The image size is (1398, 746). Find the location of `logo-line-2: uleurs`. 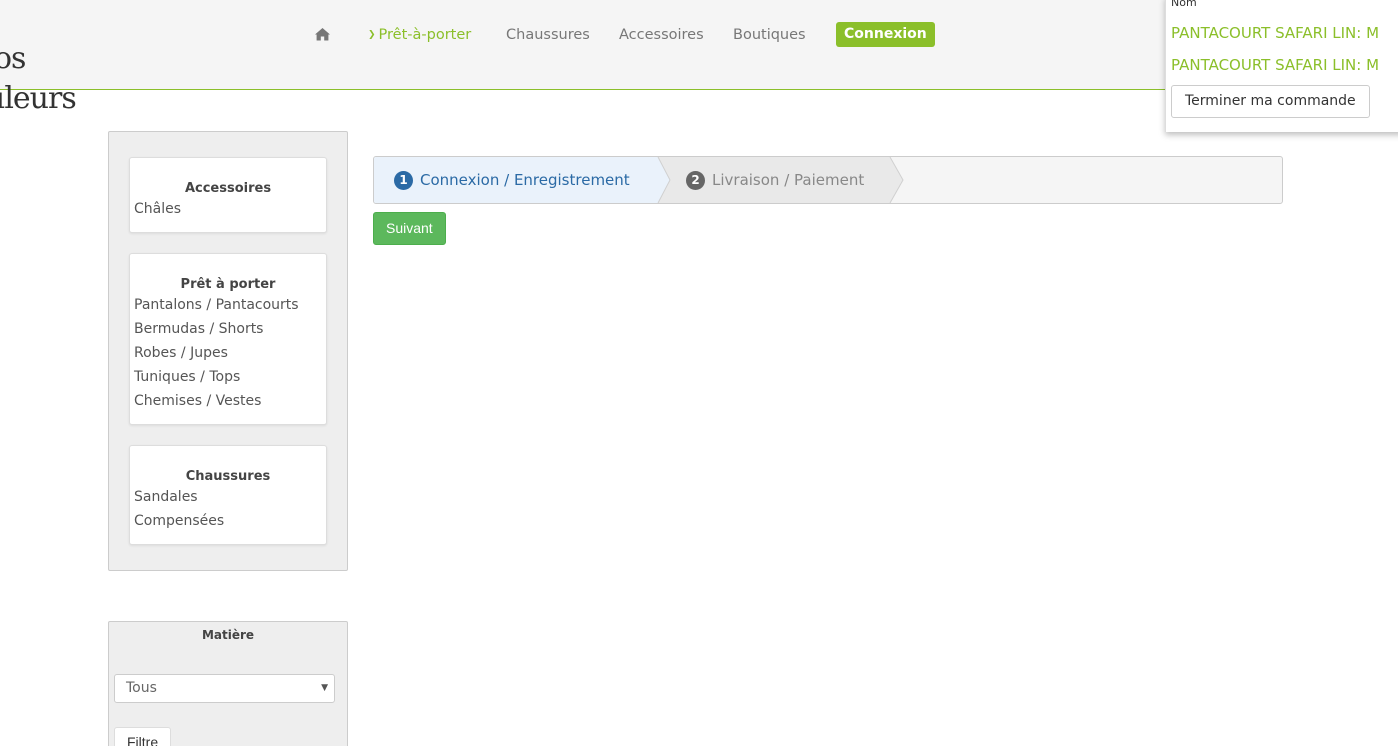

logo-line-2: uleurs is located at coordinates (38, 98).